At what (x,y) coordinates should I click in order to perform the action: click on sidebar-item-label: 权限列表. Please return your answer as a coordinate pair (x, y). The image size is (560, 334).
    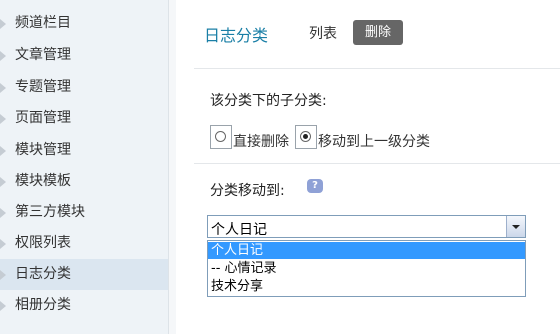
    Looking at the image, I should click on (43, 243).